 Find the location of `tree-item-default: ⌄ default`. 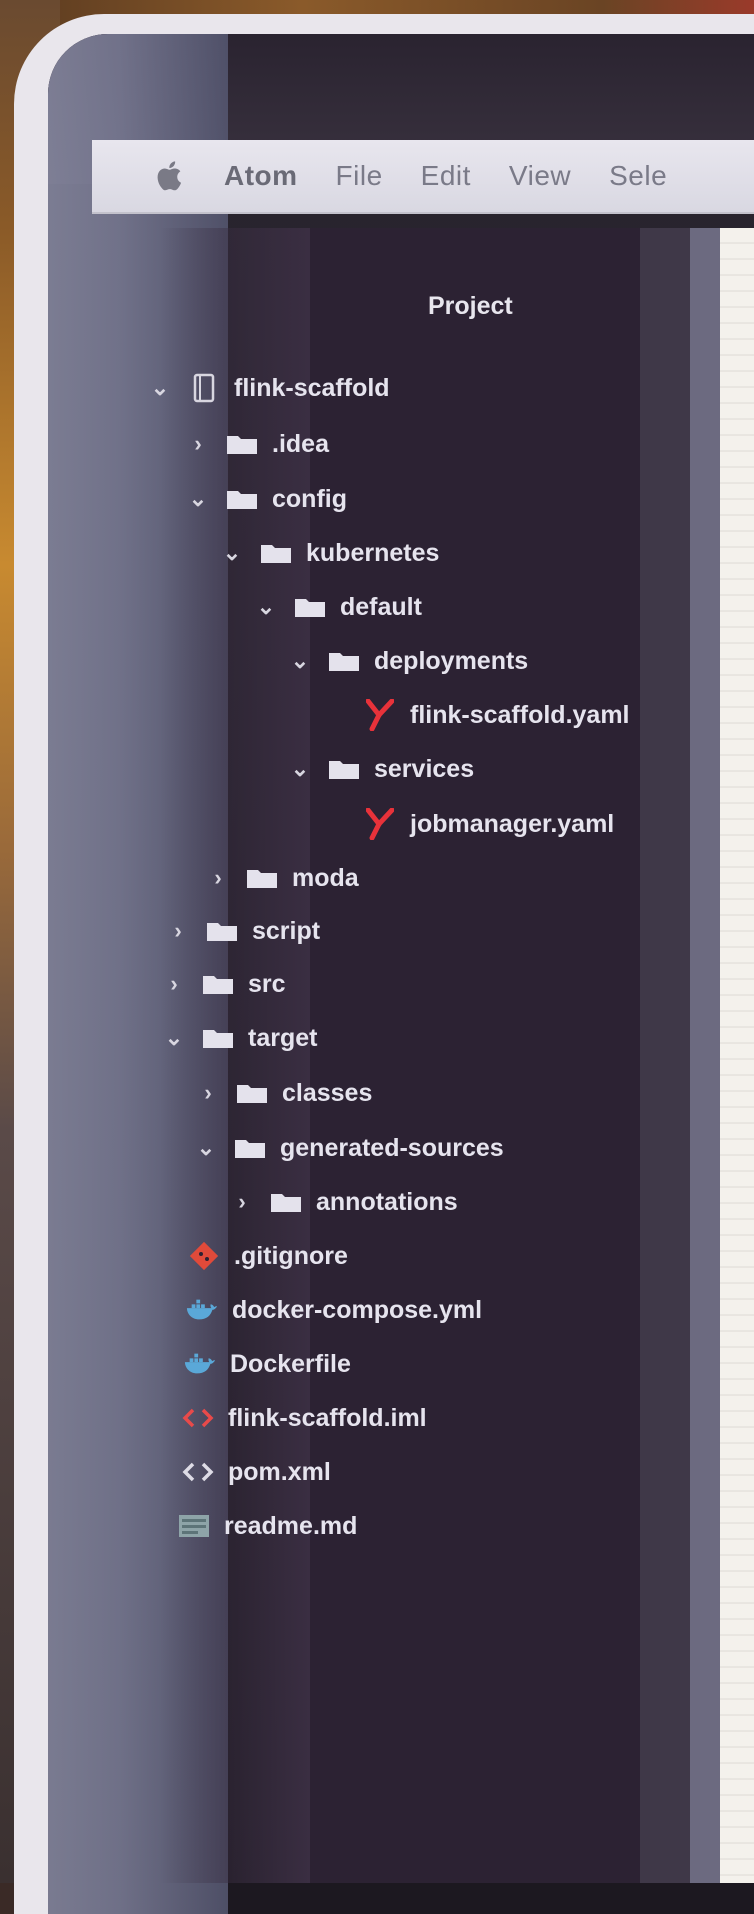

tree-item-default: ⌄ default is located at coordinates (339, 607).